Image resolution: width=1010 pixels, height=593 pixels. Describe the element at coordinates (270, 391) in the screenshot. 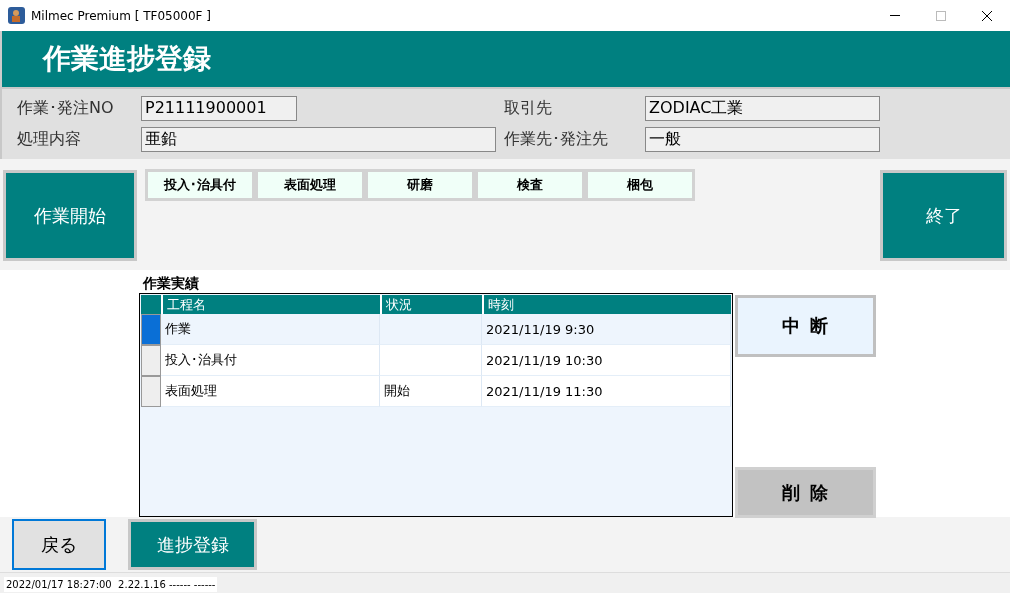

I see `table-cell: 表面処理` at that location.